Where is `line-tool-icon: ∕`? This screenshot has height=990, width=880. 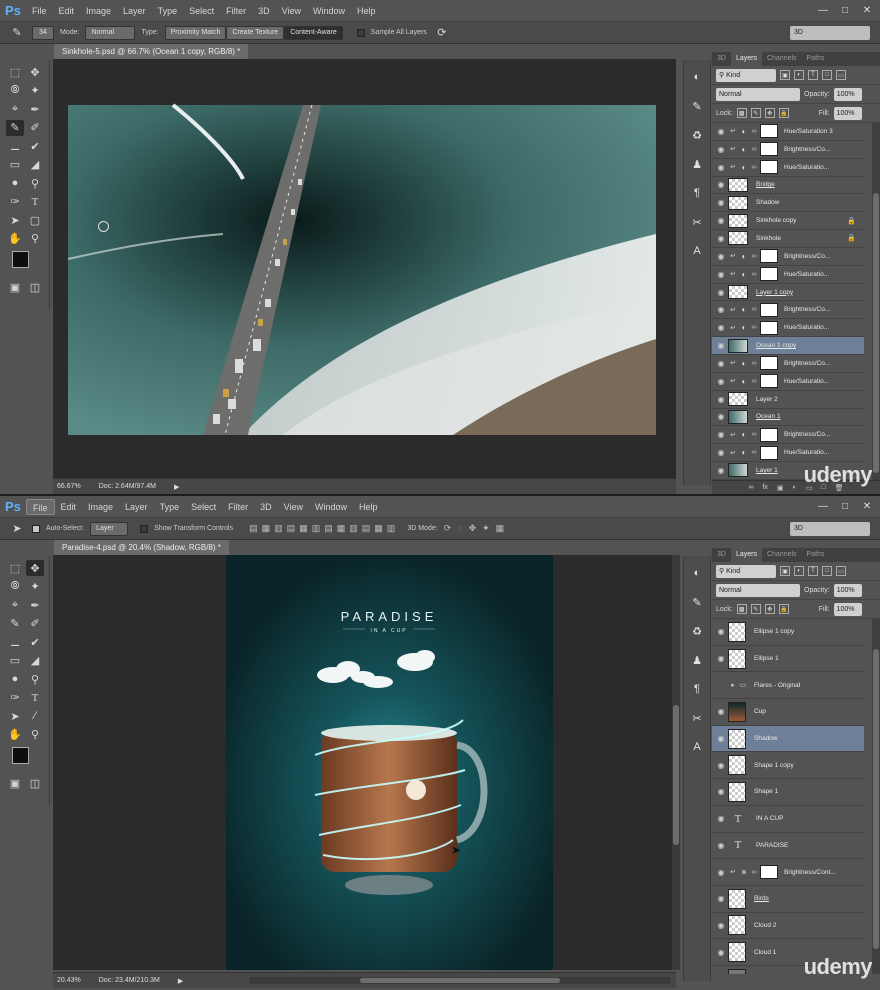 line-tool-icon: ∕ is located at coordinates (35, 716).